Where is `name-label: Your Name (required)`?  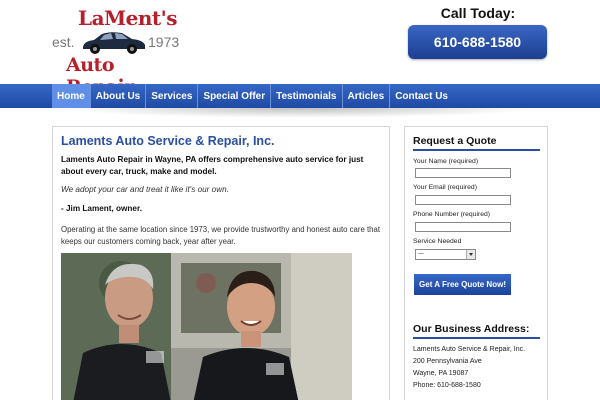 name-label: Your Name (required) is located at coordinates (446, 161).